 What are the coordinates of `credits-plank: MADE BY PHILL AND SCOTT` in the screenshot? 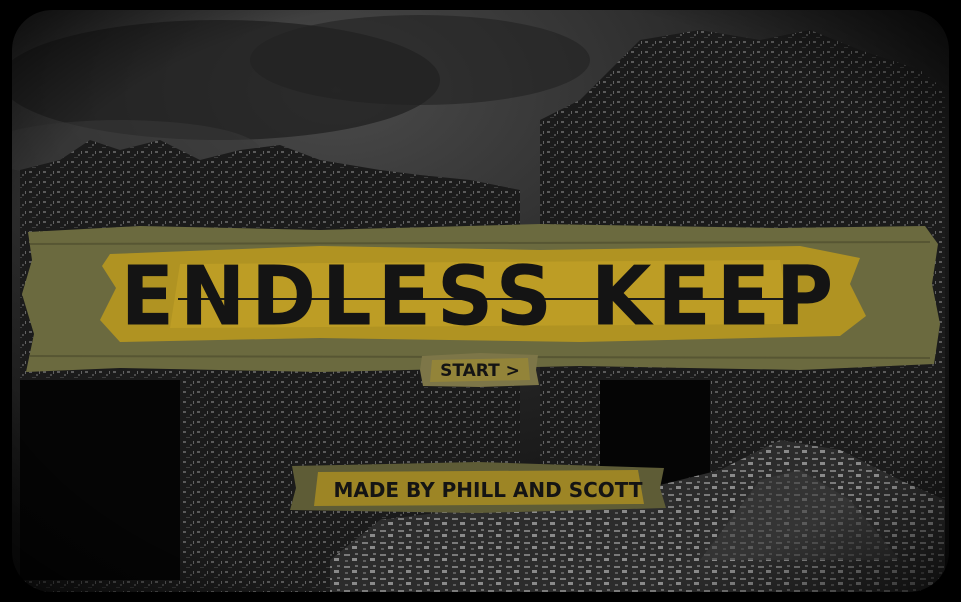 It's located at (478, 488).